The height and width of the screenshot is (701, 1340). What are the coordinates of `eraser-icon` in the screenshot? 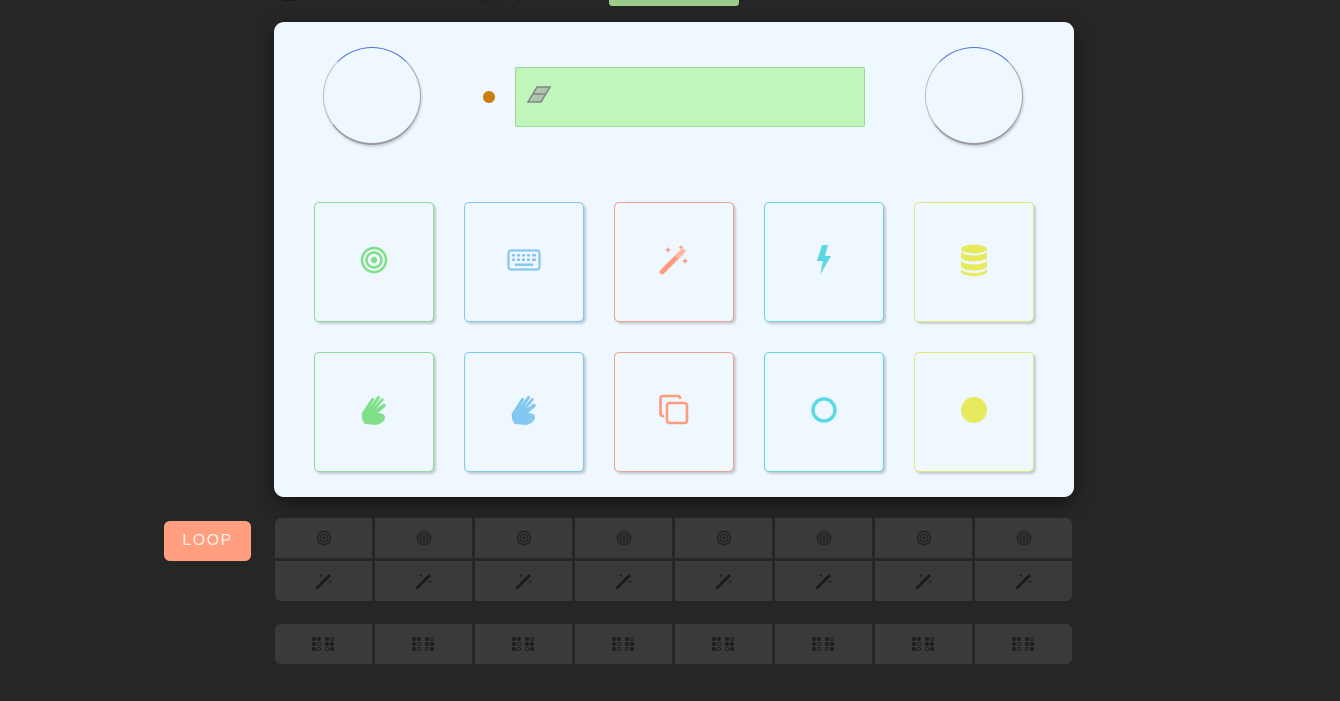 It's located at (539, 97).